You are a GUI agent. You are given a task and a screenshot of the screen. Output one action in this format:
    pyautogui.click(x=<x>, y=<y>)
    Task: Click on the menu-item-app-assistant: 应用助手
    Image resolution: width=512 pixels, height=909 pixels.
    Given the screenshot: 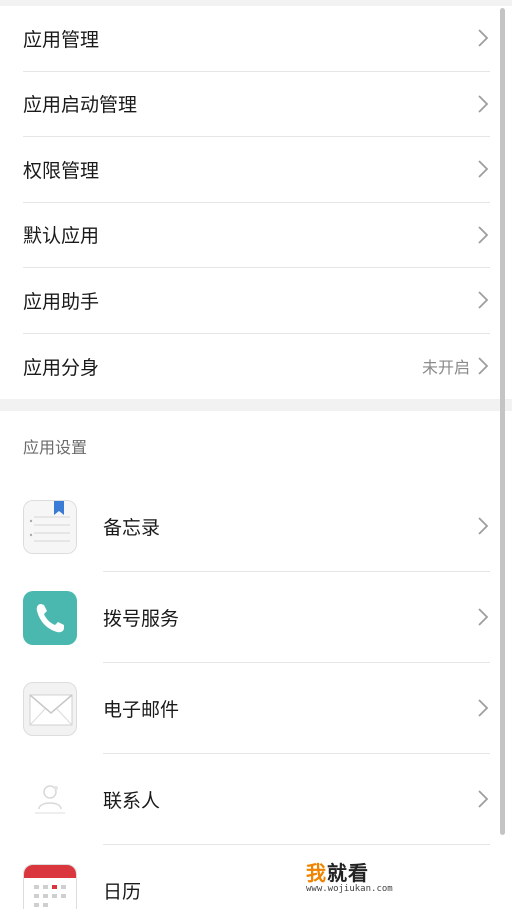 What is the action you would take?
    pyautogui.click(x=256, y=301)
    